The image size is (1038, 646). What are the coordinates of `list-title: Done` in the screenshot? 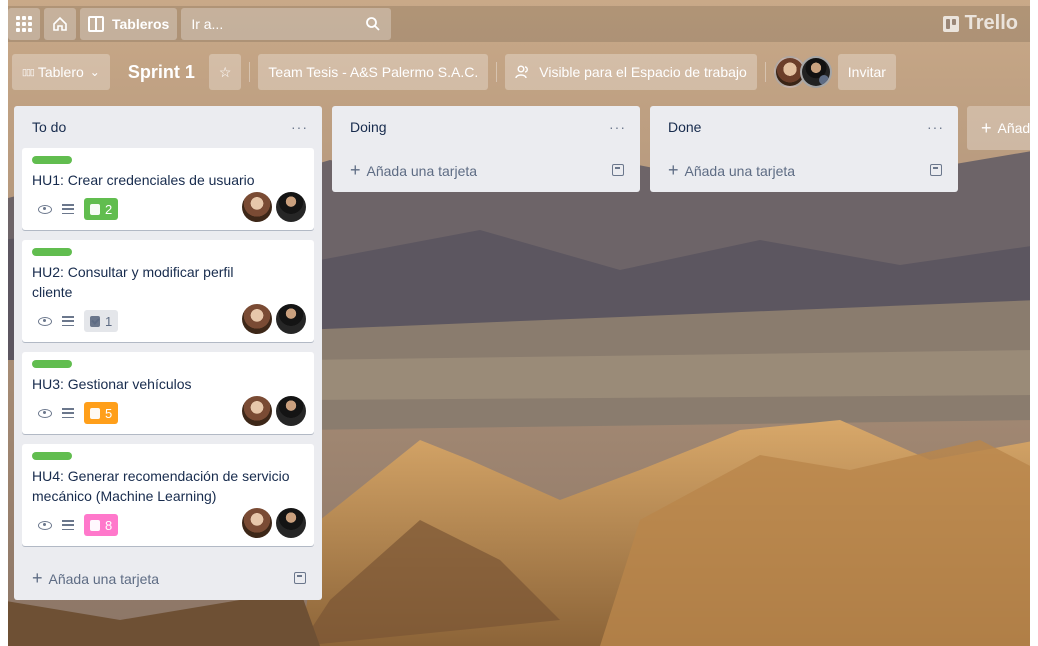 It's located at (684, 127).